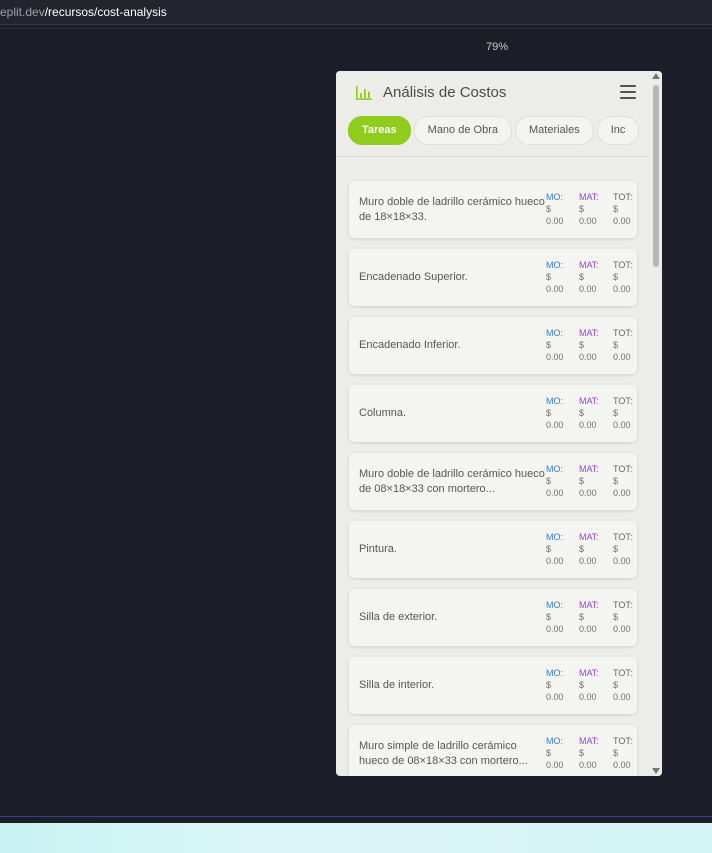 The image size is (712, 853). I want to click on tab-mano-de-obra: Mano de Obra, so click(462, 130).